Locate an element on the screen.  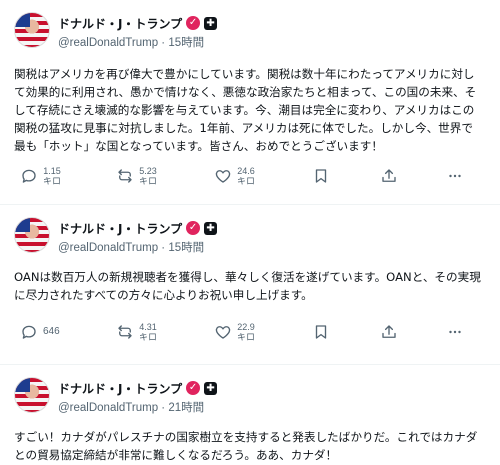
repost-button: 5.23 キロ is located at coordinates (136, 176).